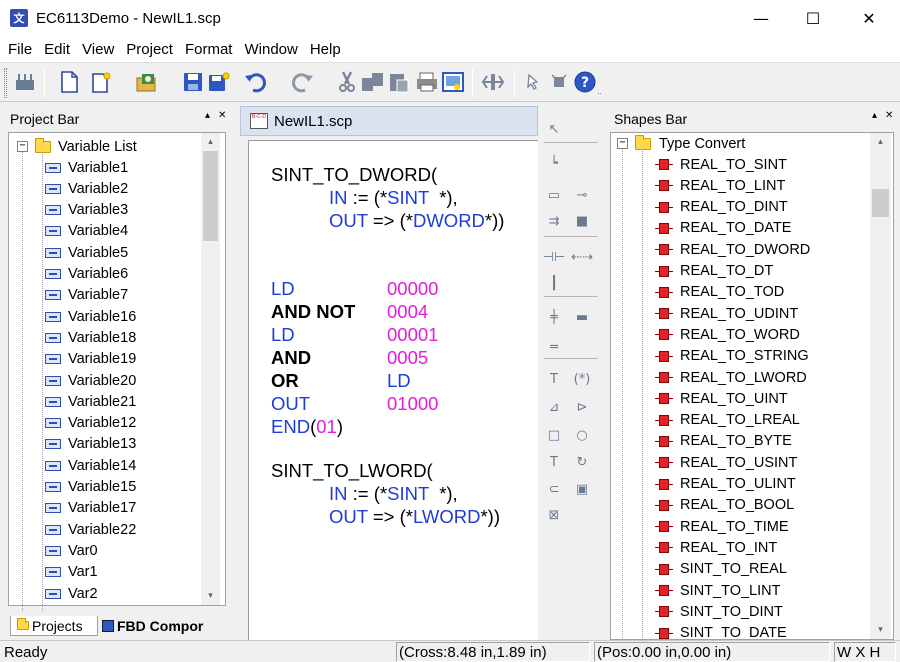 The image size is (900, 662). I want to click on save-icon, so click(193, 82).